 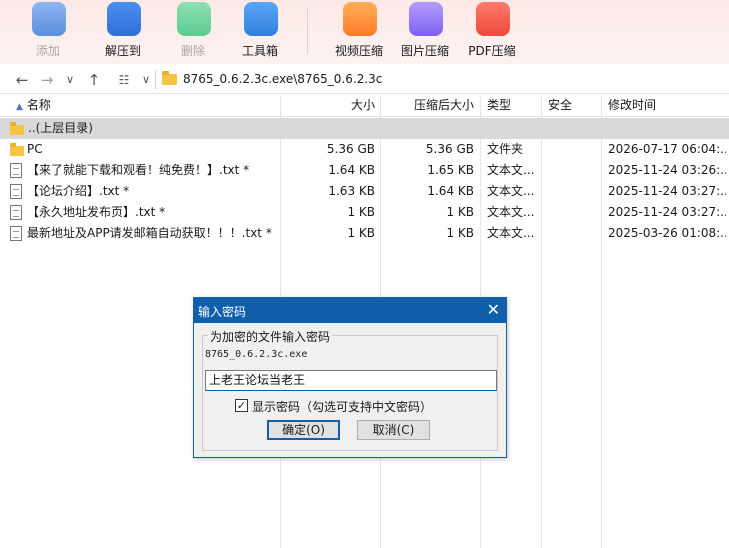 I want to click on file-name: 【来了就能下载和观看！纯免费！】.txt *, so click(x=138, y=170).